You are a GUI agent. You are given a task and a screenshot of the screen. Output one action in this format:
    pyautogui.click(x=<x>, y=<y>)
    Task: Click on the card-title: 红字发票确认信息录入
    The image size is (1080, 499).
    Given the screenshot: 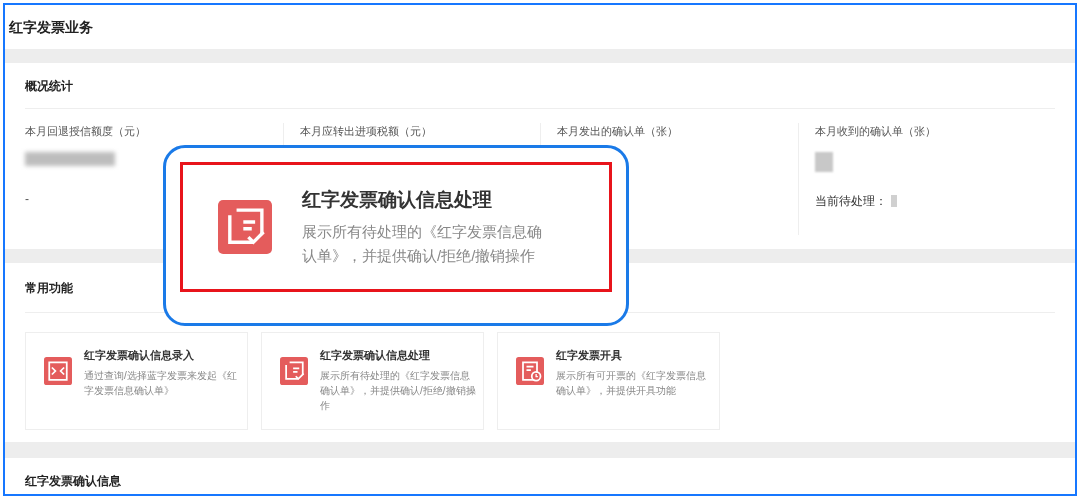 What is the action you would take?
    pyautogui.click(x=139, y=355)
    